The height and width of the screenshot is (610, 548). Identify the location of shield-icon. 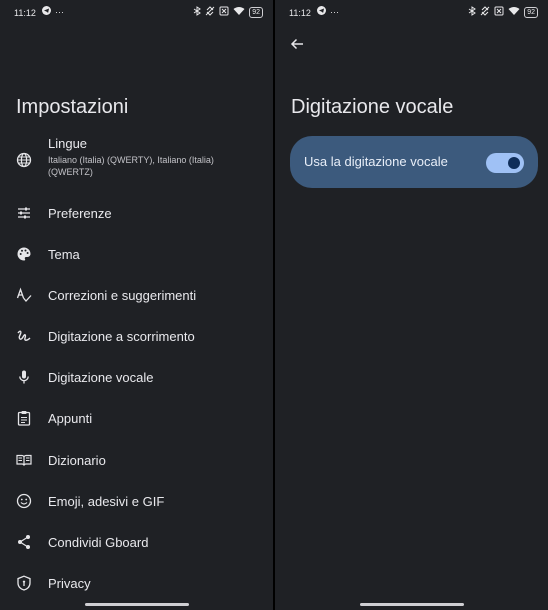
(24, 583).